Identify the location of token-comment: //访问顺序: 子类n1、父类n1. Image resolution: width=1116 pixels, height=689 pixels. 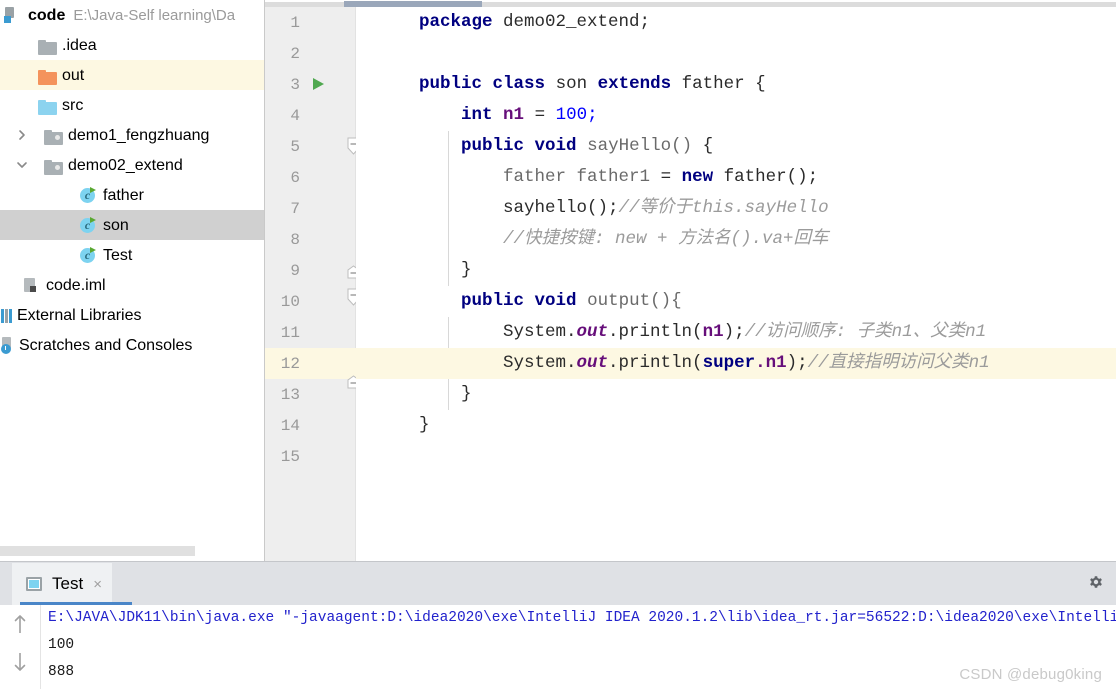
(865, 332).